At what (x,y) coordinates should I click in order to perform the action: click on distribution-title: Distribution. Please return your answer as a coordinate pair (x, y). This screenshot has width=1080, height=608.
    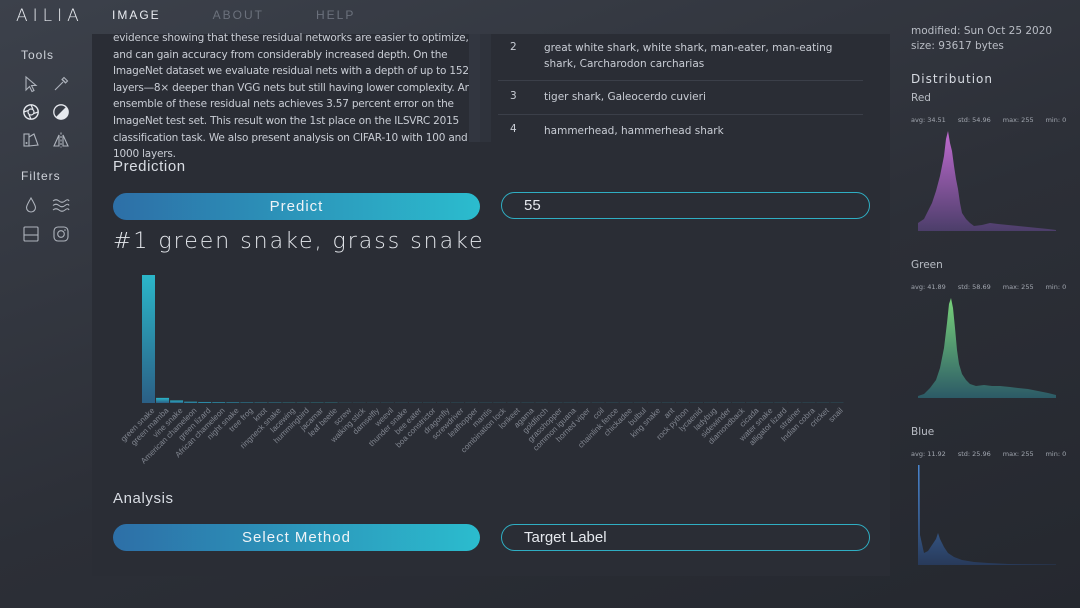
    Looking at the image, I should click on (952, 79).